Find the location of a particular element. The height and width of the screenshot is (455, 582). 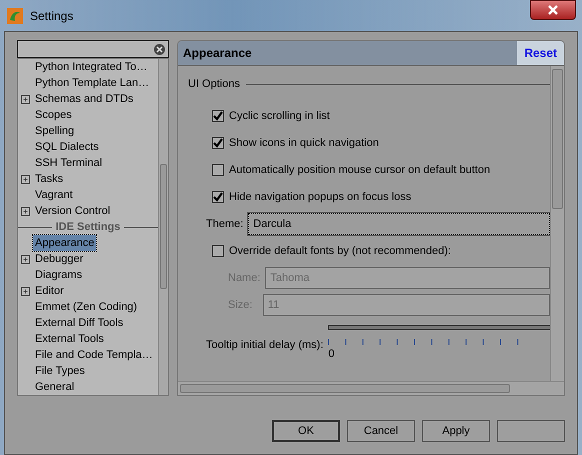

tree-item: Tasks is located at coordinates (49, 179).